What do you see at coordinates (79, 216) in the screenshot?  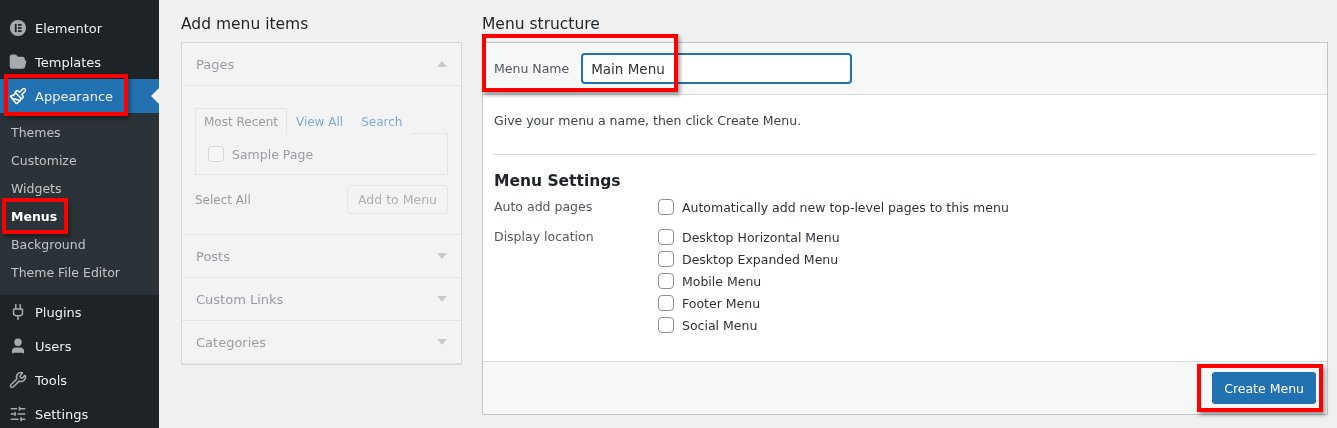 I see `submenu-item: Menus` at bounding box center [79, 216].